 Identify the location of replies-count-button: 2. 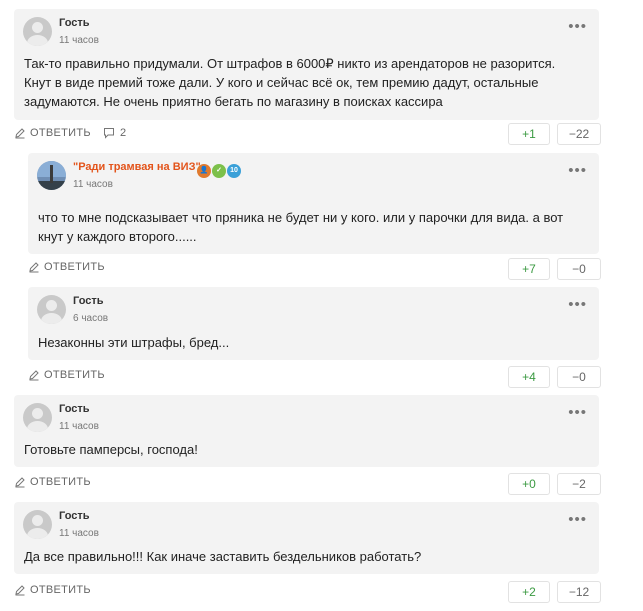
(114, 133).